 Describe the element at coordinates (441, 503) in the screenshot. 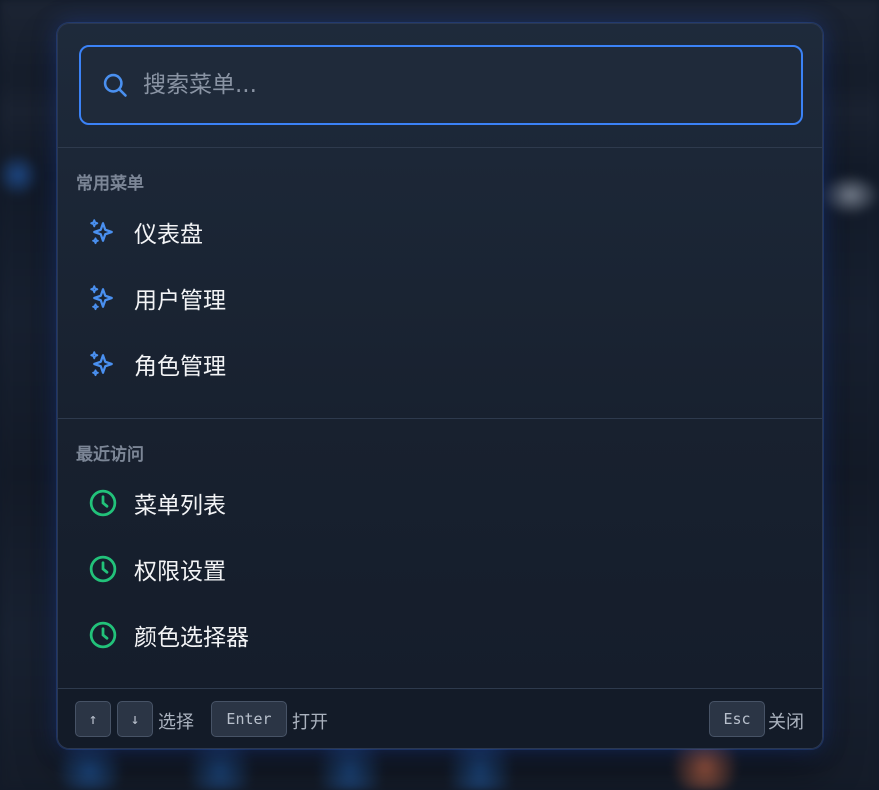

I see `menu-item-menu-list: 菜单列表` at that location.